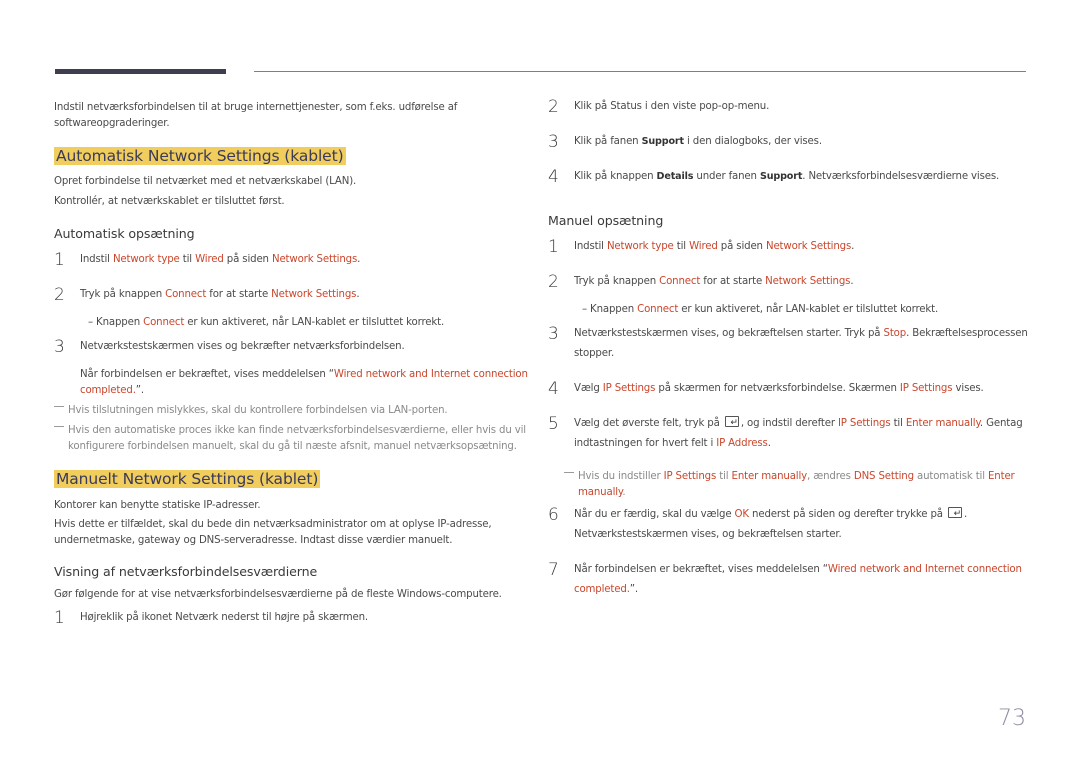 The height and width of the screenshot is (763, 1080). What do you see at coordinates (124, 233) in the screenshot?
I see `auto-subtitle: Automatisk opsætning` at bounding box center [124, 233].